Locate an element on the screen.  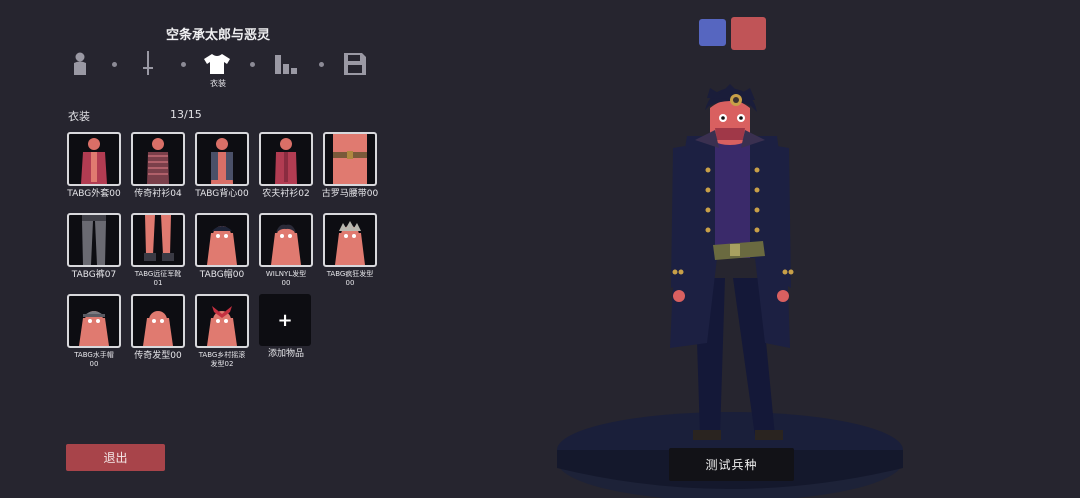
outfit-item: TABG裤07 is located at coordinates (94, 247).